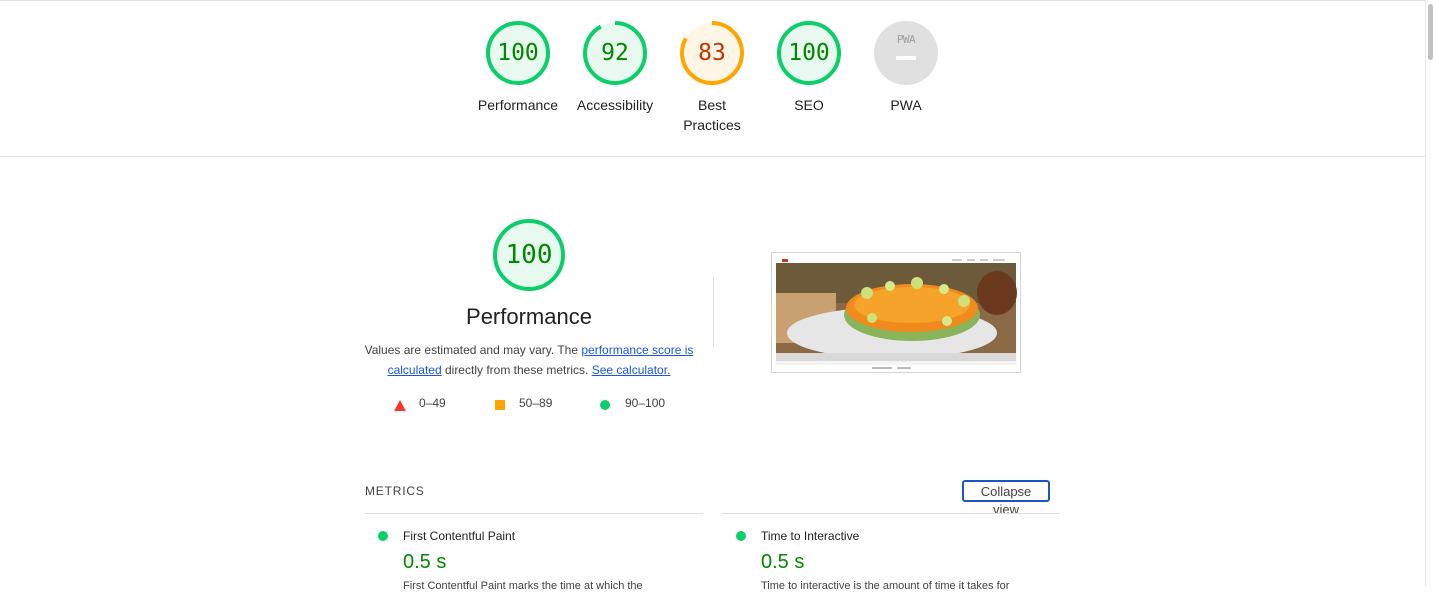 The height and width of the screenshot is (592, 1433). Describe the element at coordinates (906, 39) in the screenshot. I see `pwa-logo-text: PWA` at that location.